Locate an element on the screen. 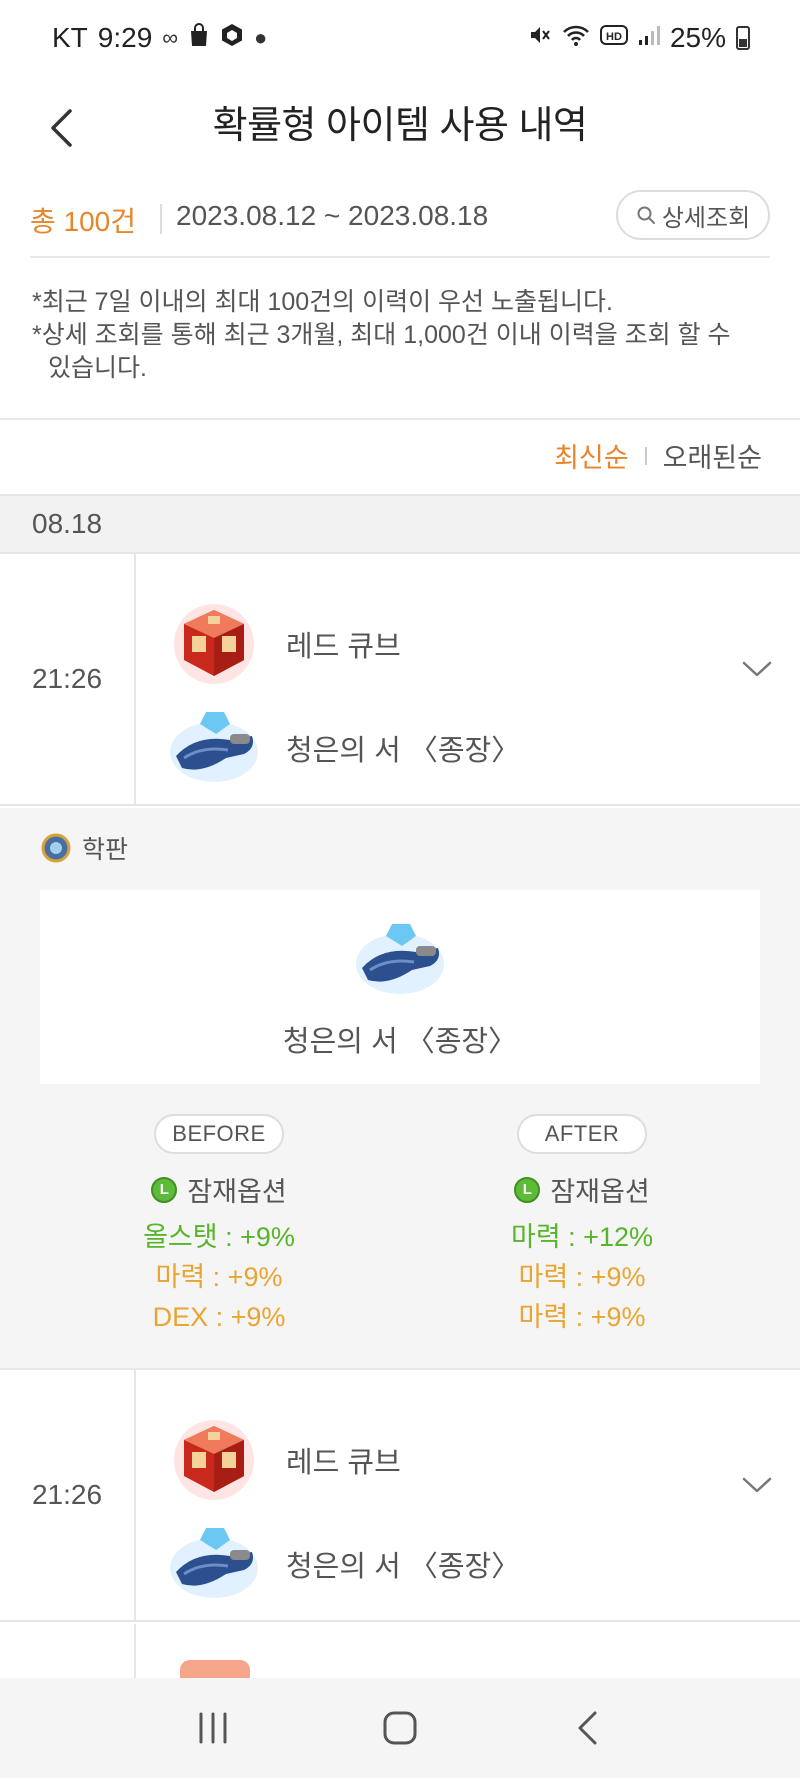 This screenshot has height=1778, width=800. page-title: 확률형 아이템 사용 내역 is located at coordinates (400, 126).